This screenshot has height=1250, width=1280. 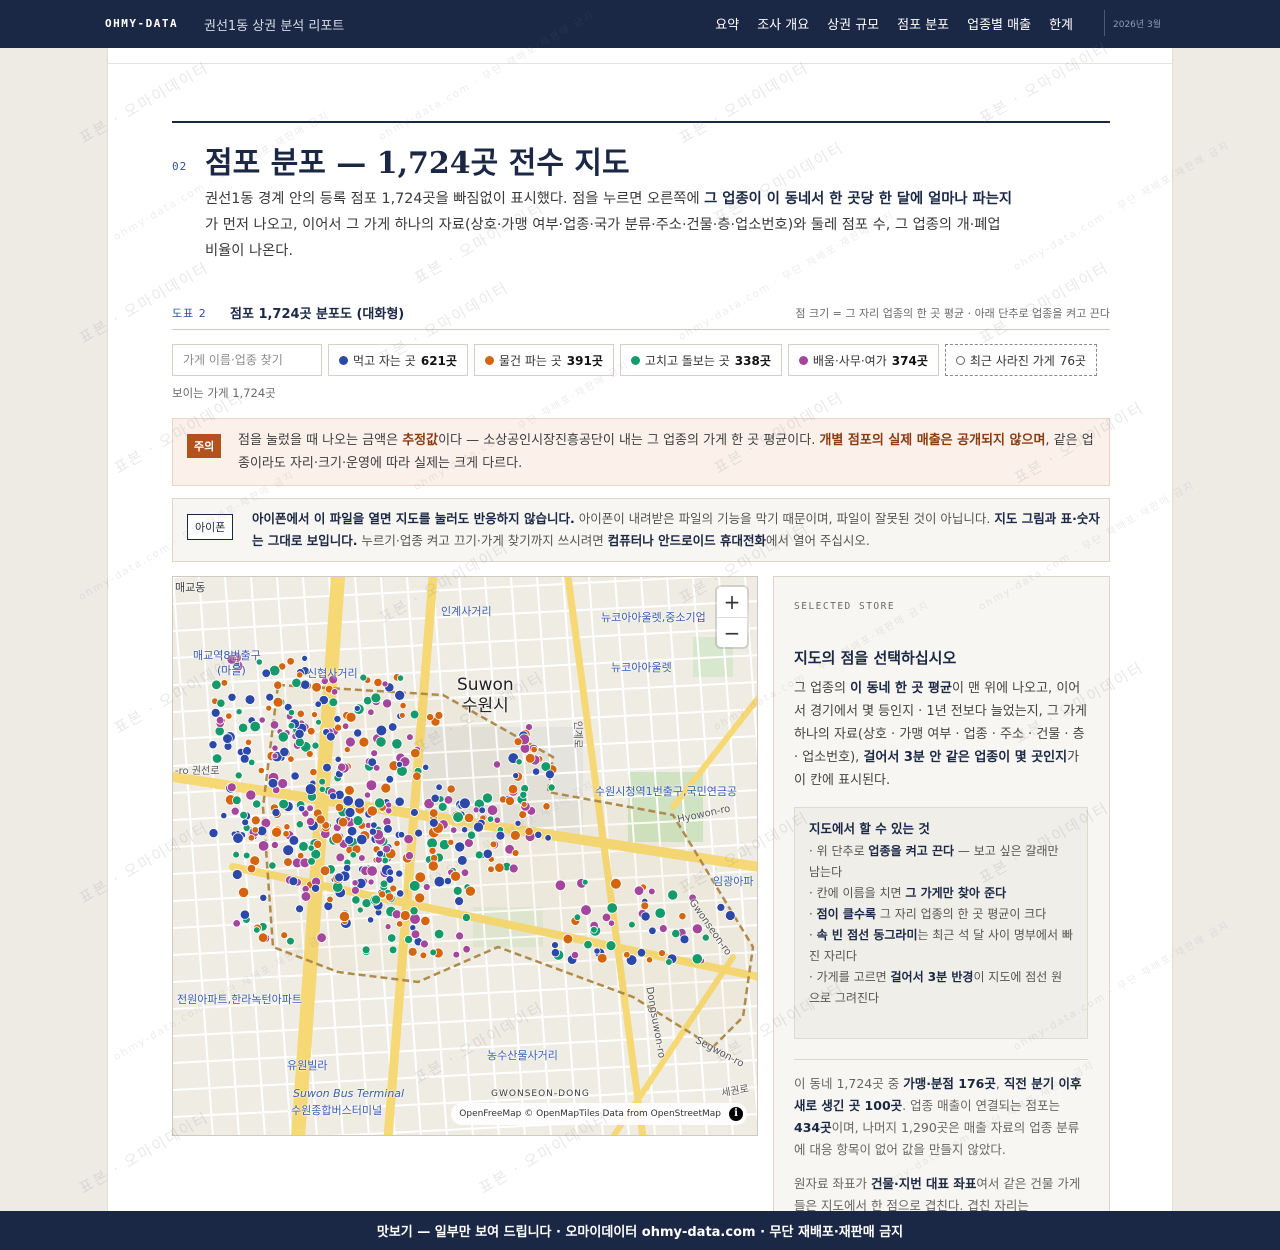 I want to click on store-search-input, so click(x=247, y=360).